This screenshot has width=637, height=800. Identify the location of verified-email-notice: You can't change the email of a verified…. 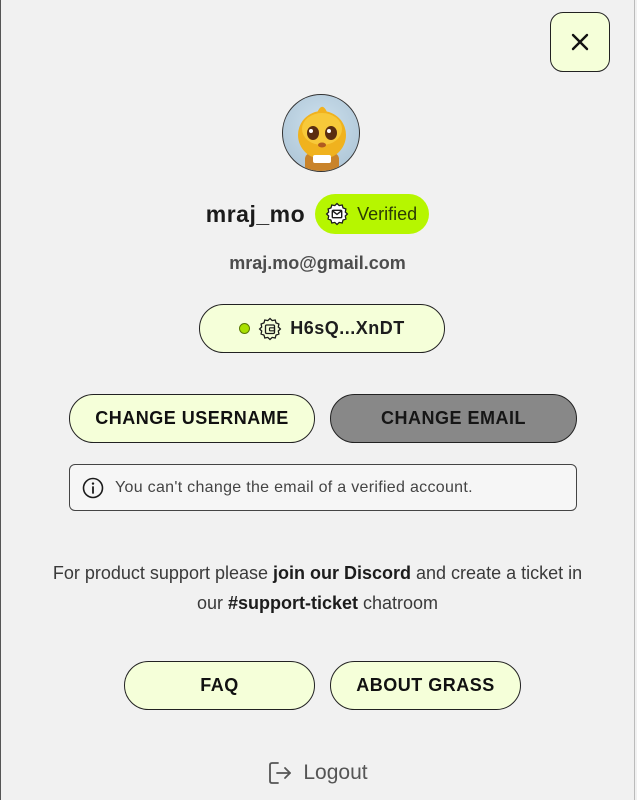
(323, 487).